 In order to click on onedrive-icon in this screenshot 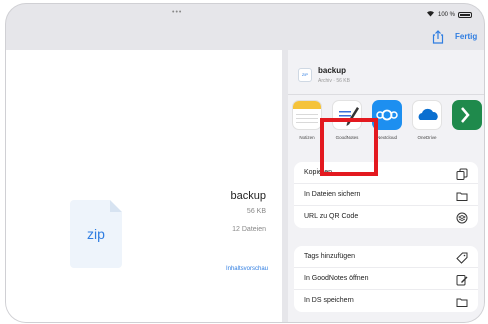, I will do `click(427, 115)`.